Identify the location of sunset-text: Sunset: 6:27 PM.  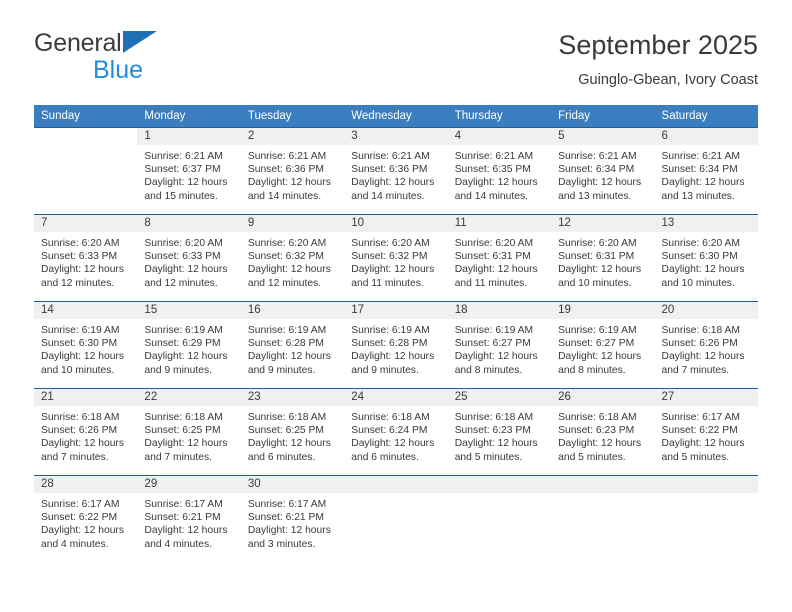
(492, 344).